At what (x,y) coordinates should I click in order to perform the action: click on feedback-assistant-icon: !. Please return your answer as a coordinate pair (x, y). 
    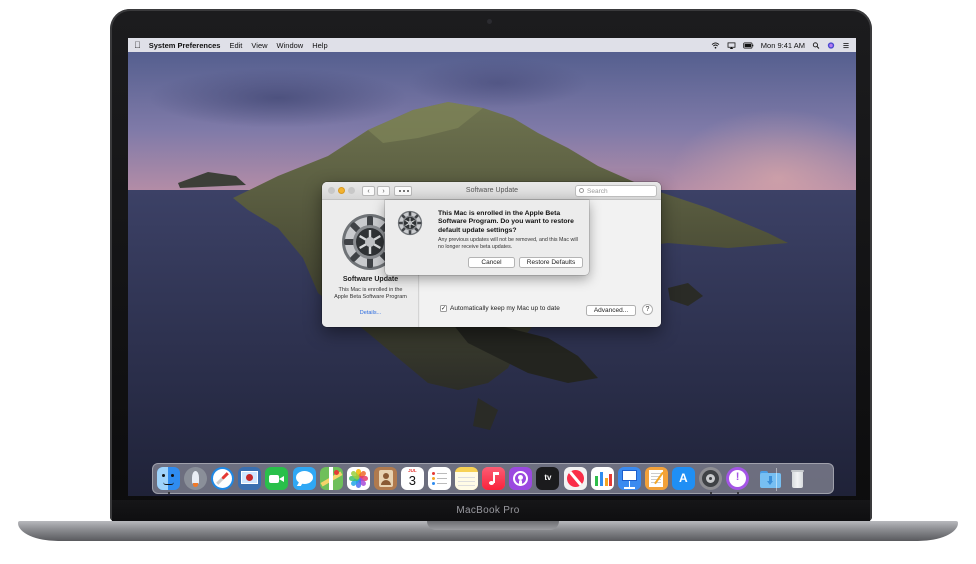
    Looking at the image, I should click on (738, 478).